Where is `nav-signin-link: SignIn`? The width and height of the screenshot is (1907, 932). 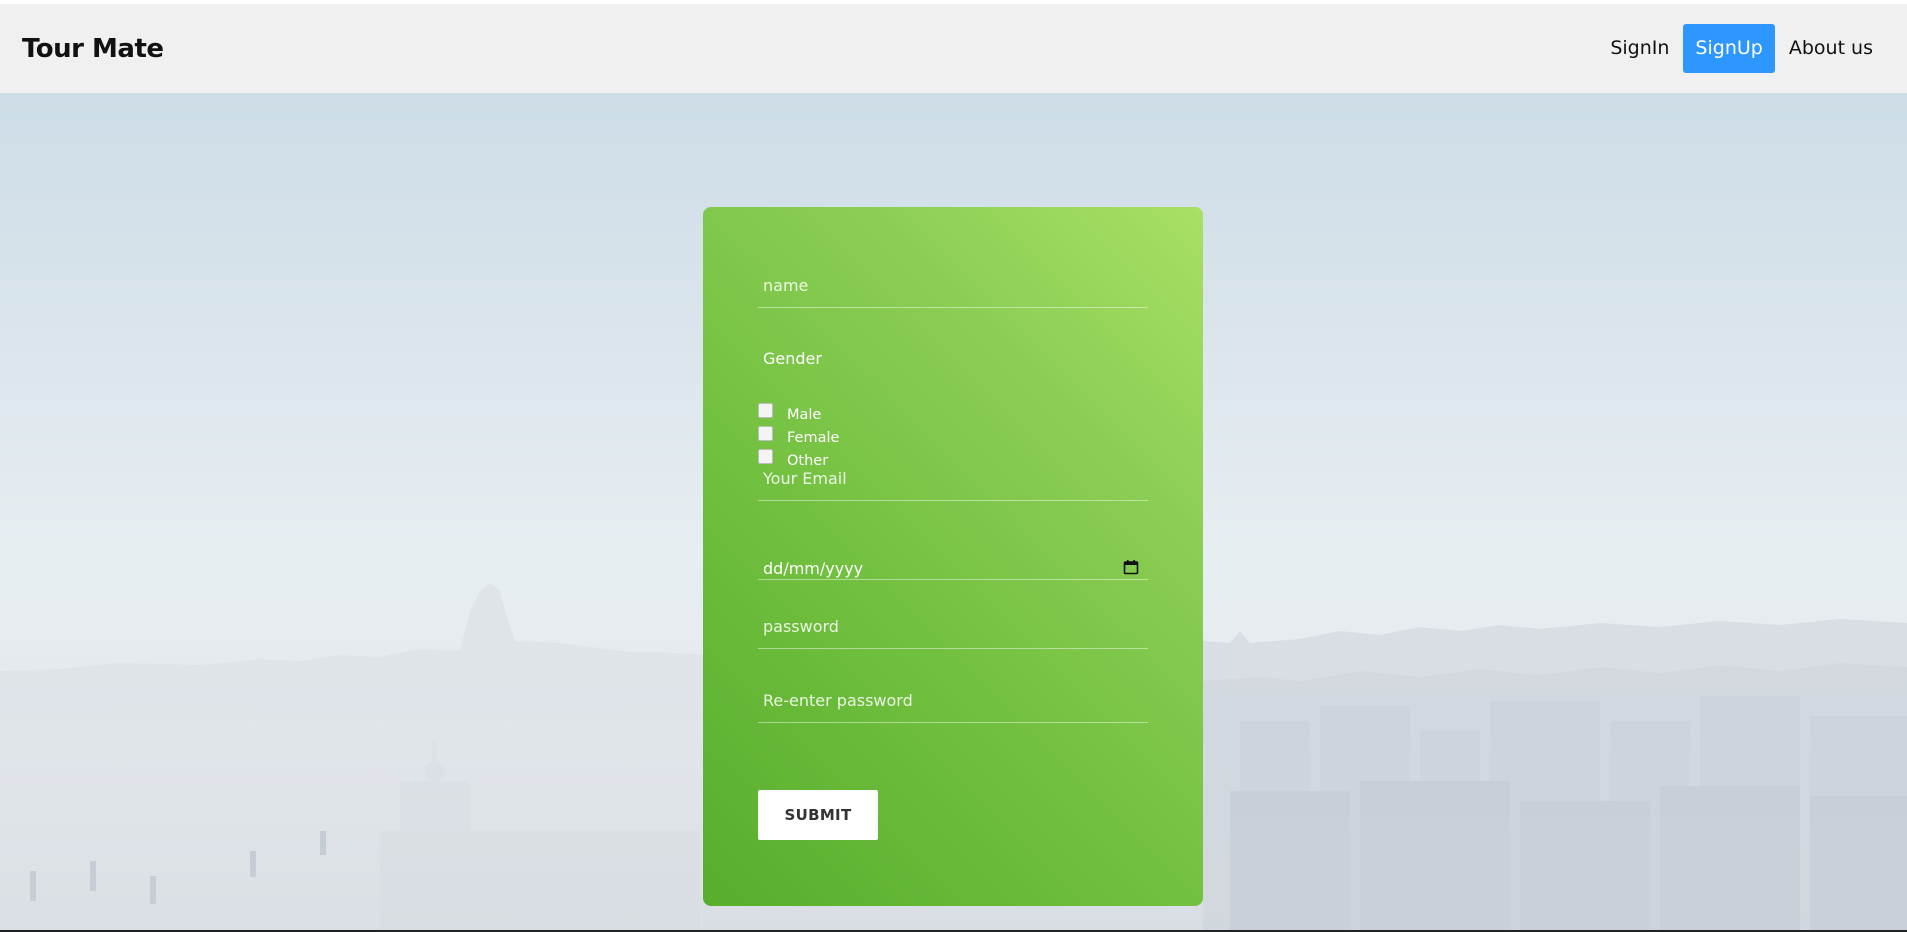
nav-signin-link: SignIn is located at coordinates (1639, 48).